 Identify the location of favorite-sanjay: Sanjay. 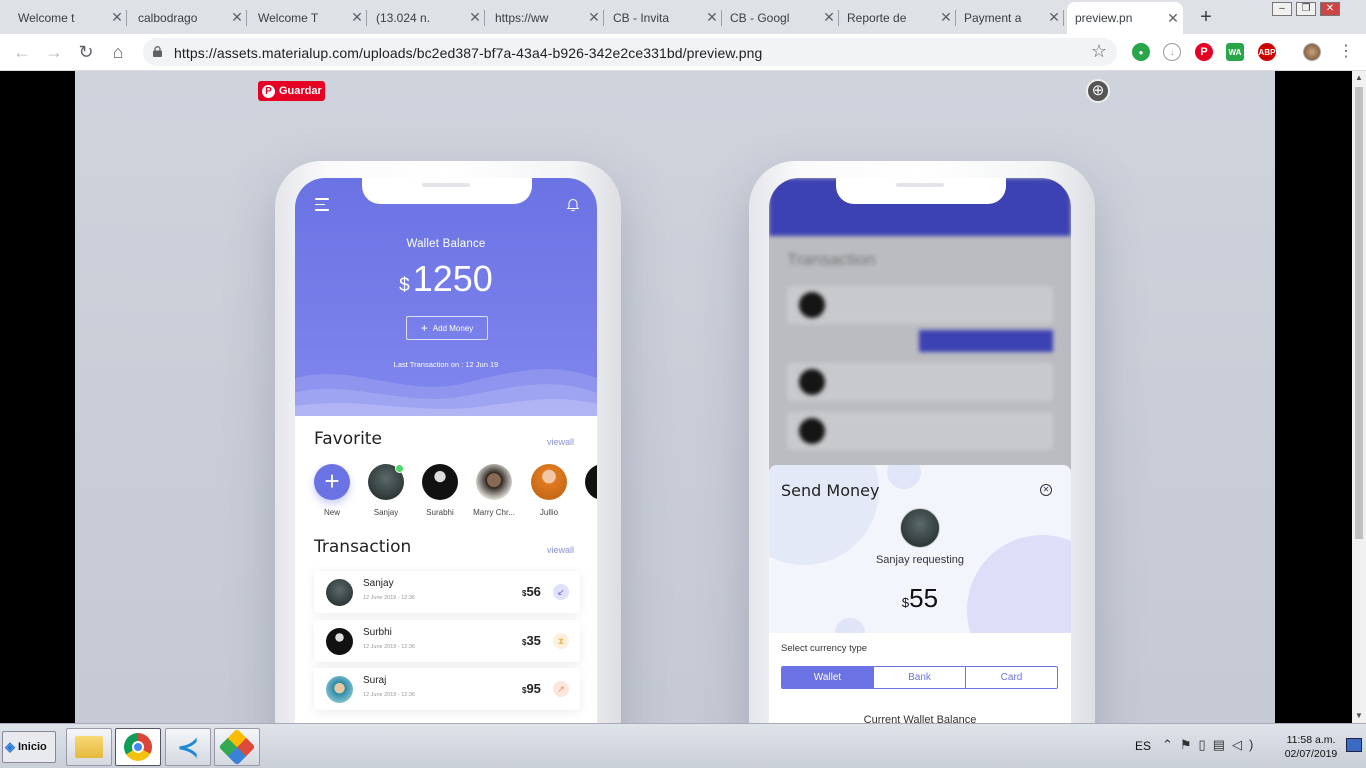
(386, 490).